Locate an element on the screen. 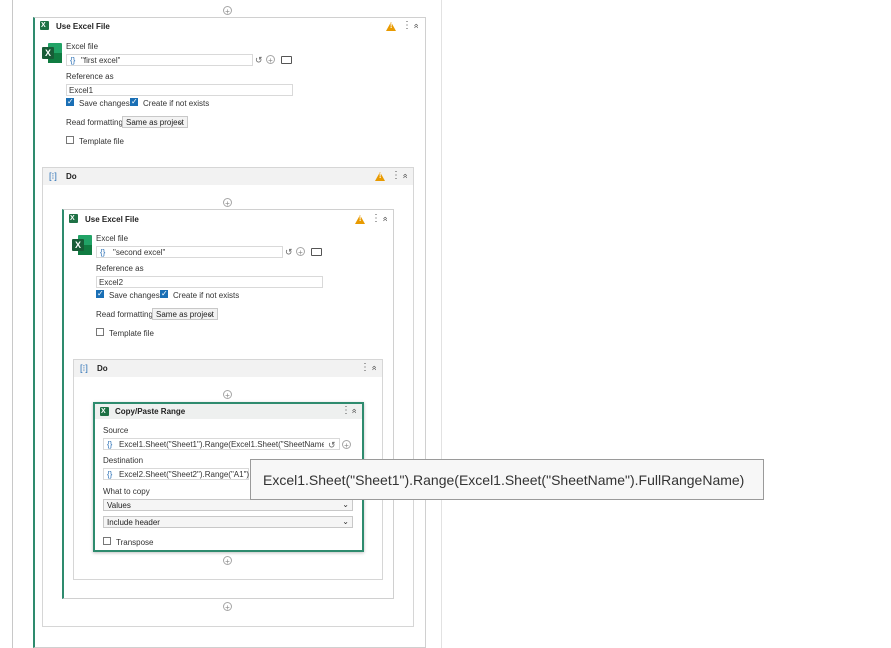  destination-input: {} Excel2.Sheet("Sheet2").Range("A1") is located at coordinates (176, 474).